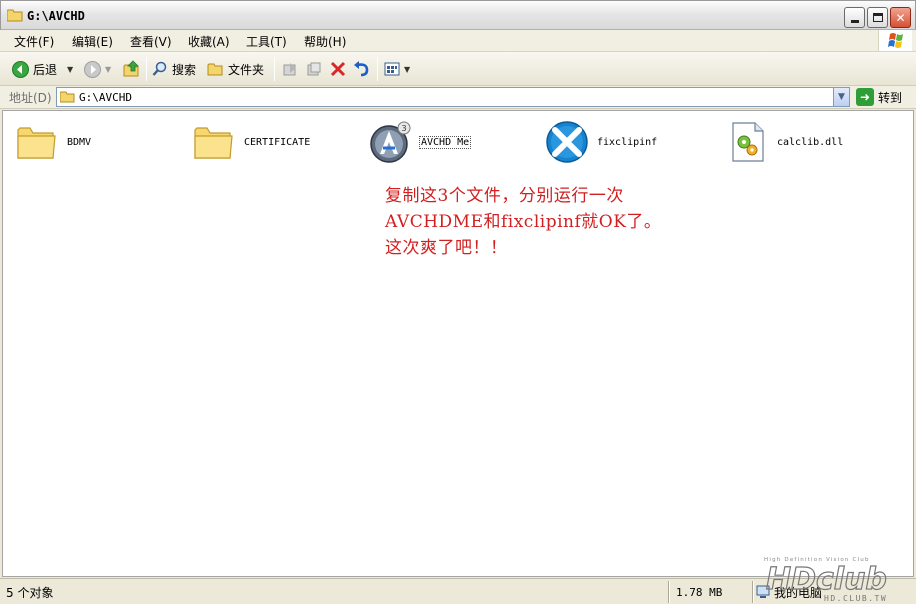 The height and width of the screenshot is (604, 916). I want to click on note-line: 这次爽了吧！！, so click(446, 248).